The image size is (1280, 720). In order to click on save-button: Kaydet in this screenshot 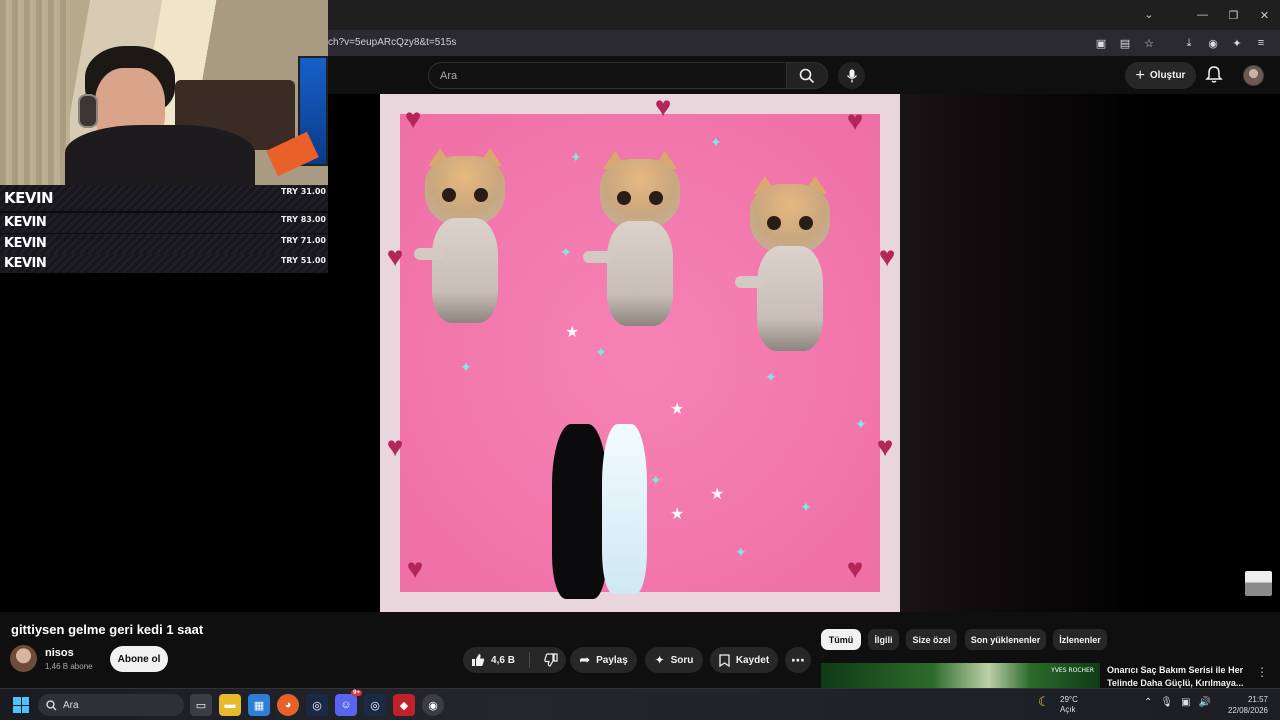, I will do `click(744, 660)`.